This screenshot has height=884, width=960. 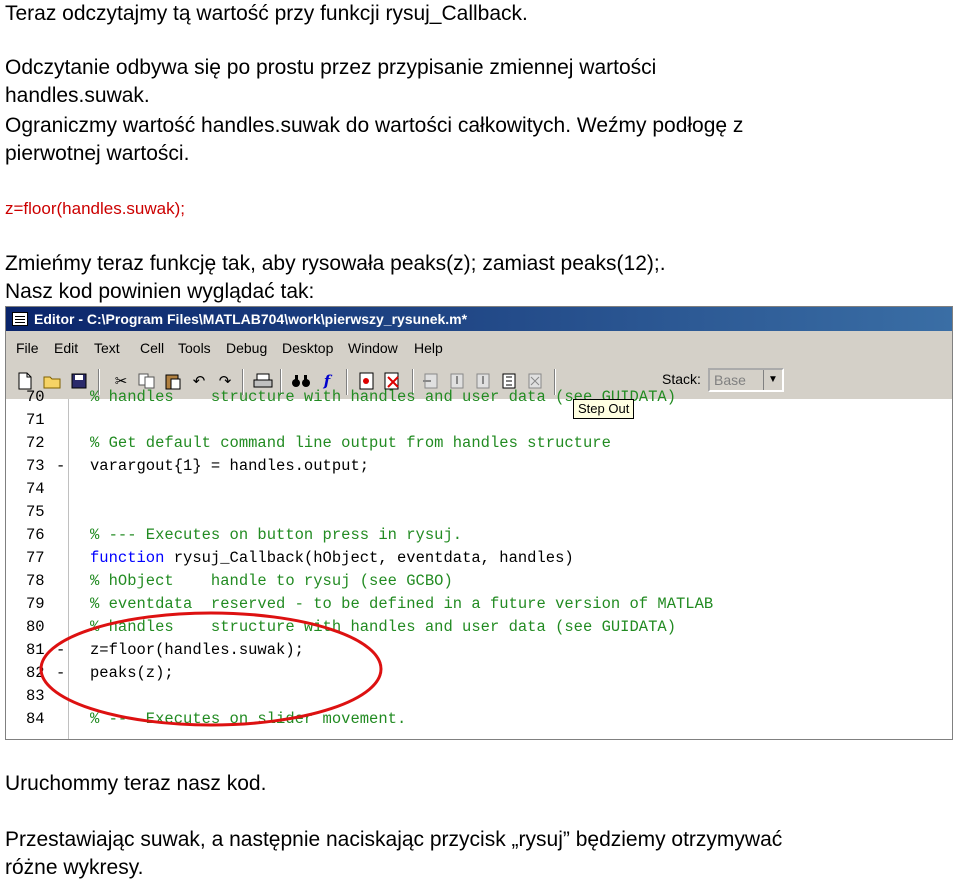 I want to click on menu-desktop: Desktop, so click(x=307, y=348).